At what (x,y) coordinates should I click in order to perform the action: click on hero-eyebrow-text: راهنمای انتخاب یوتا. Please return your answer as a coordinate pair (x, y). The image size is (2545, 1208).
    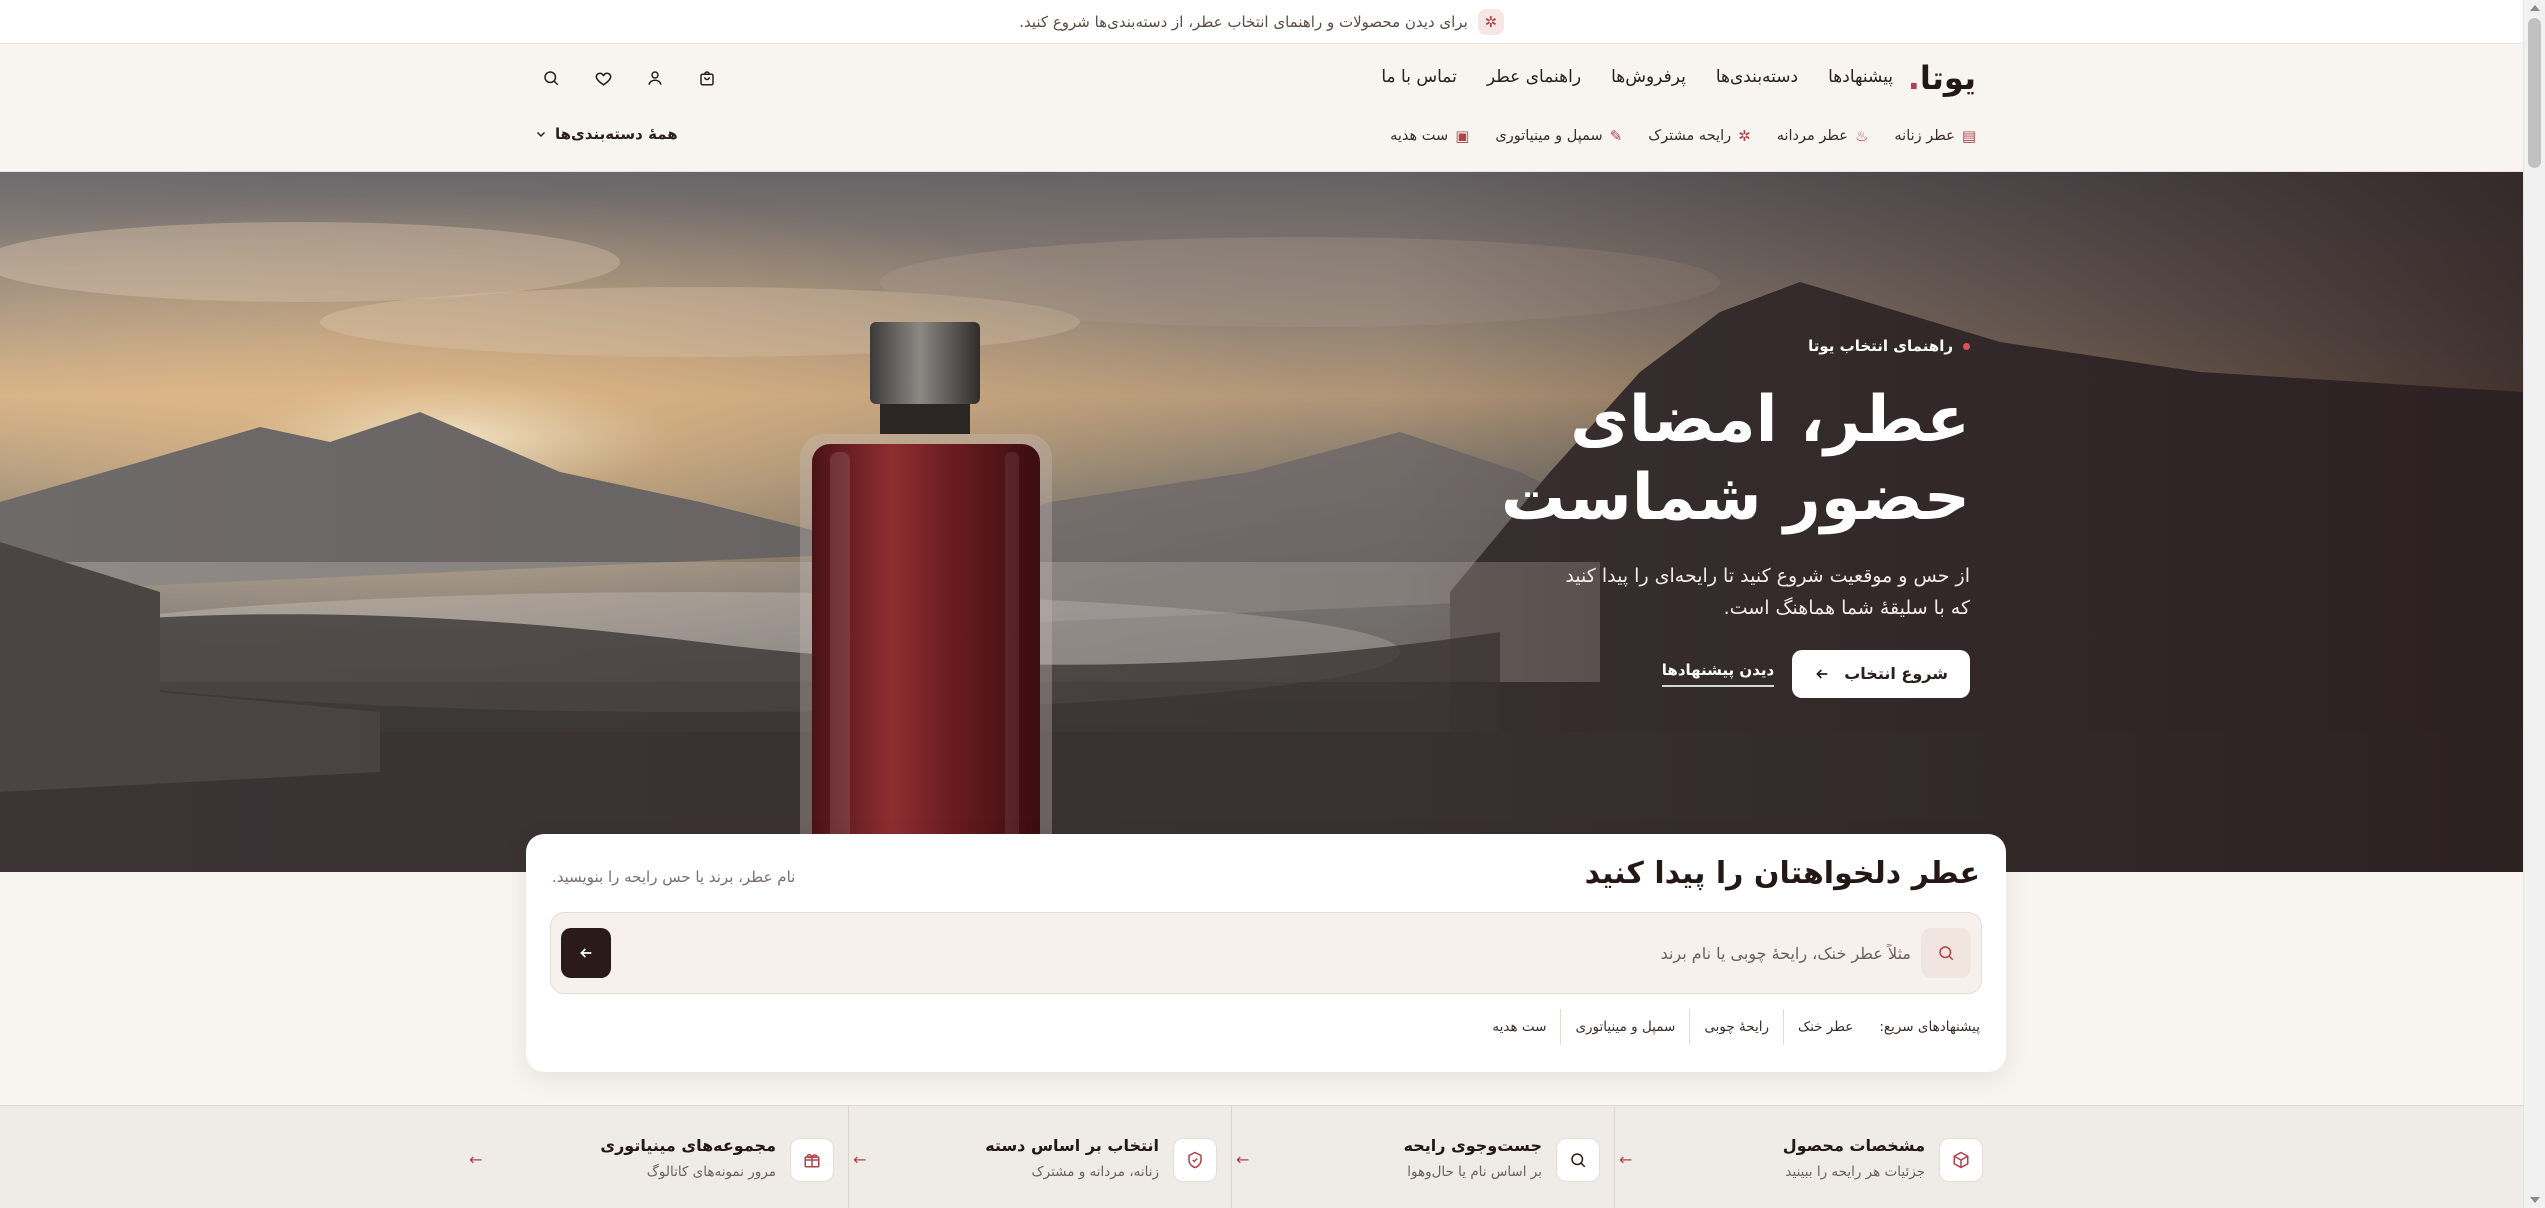
    Looking at the image, I should click on (1880, 346).